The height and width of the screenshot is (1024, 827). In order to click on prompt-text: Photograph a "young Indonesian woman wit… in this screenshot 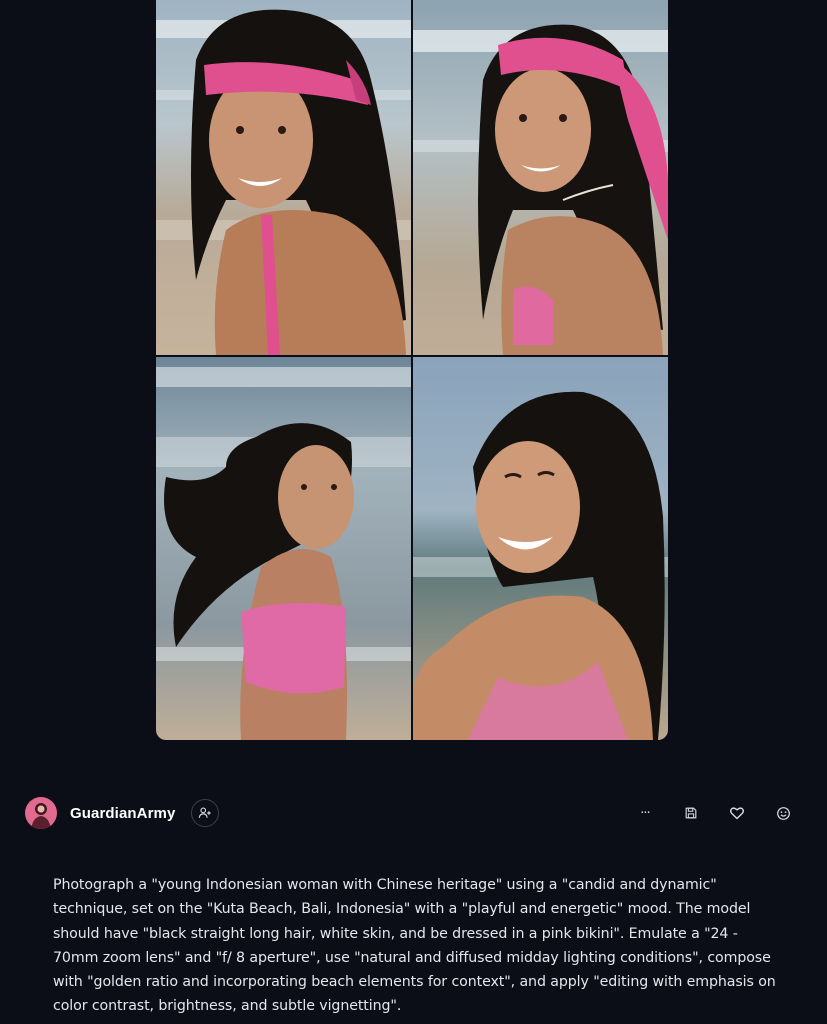, I will do `click(414, 946)`.